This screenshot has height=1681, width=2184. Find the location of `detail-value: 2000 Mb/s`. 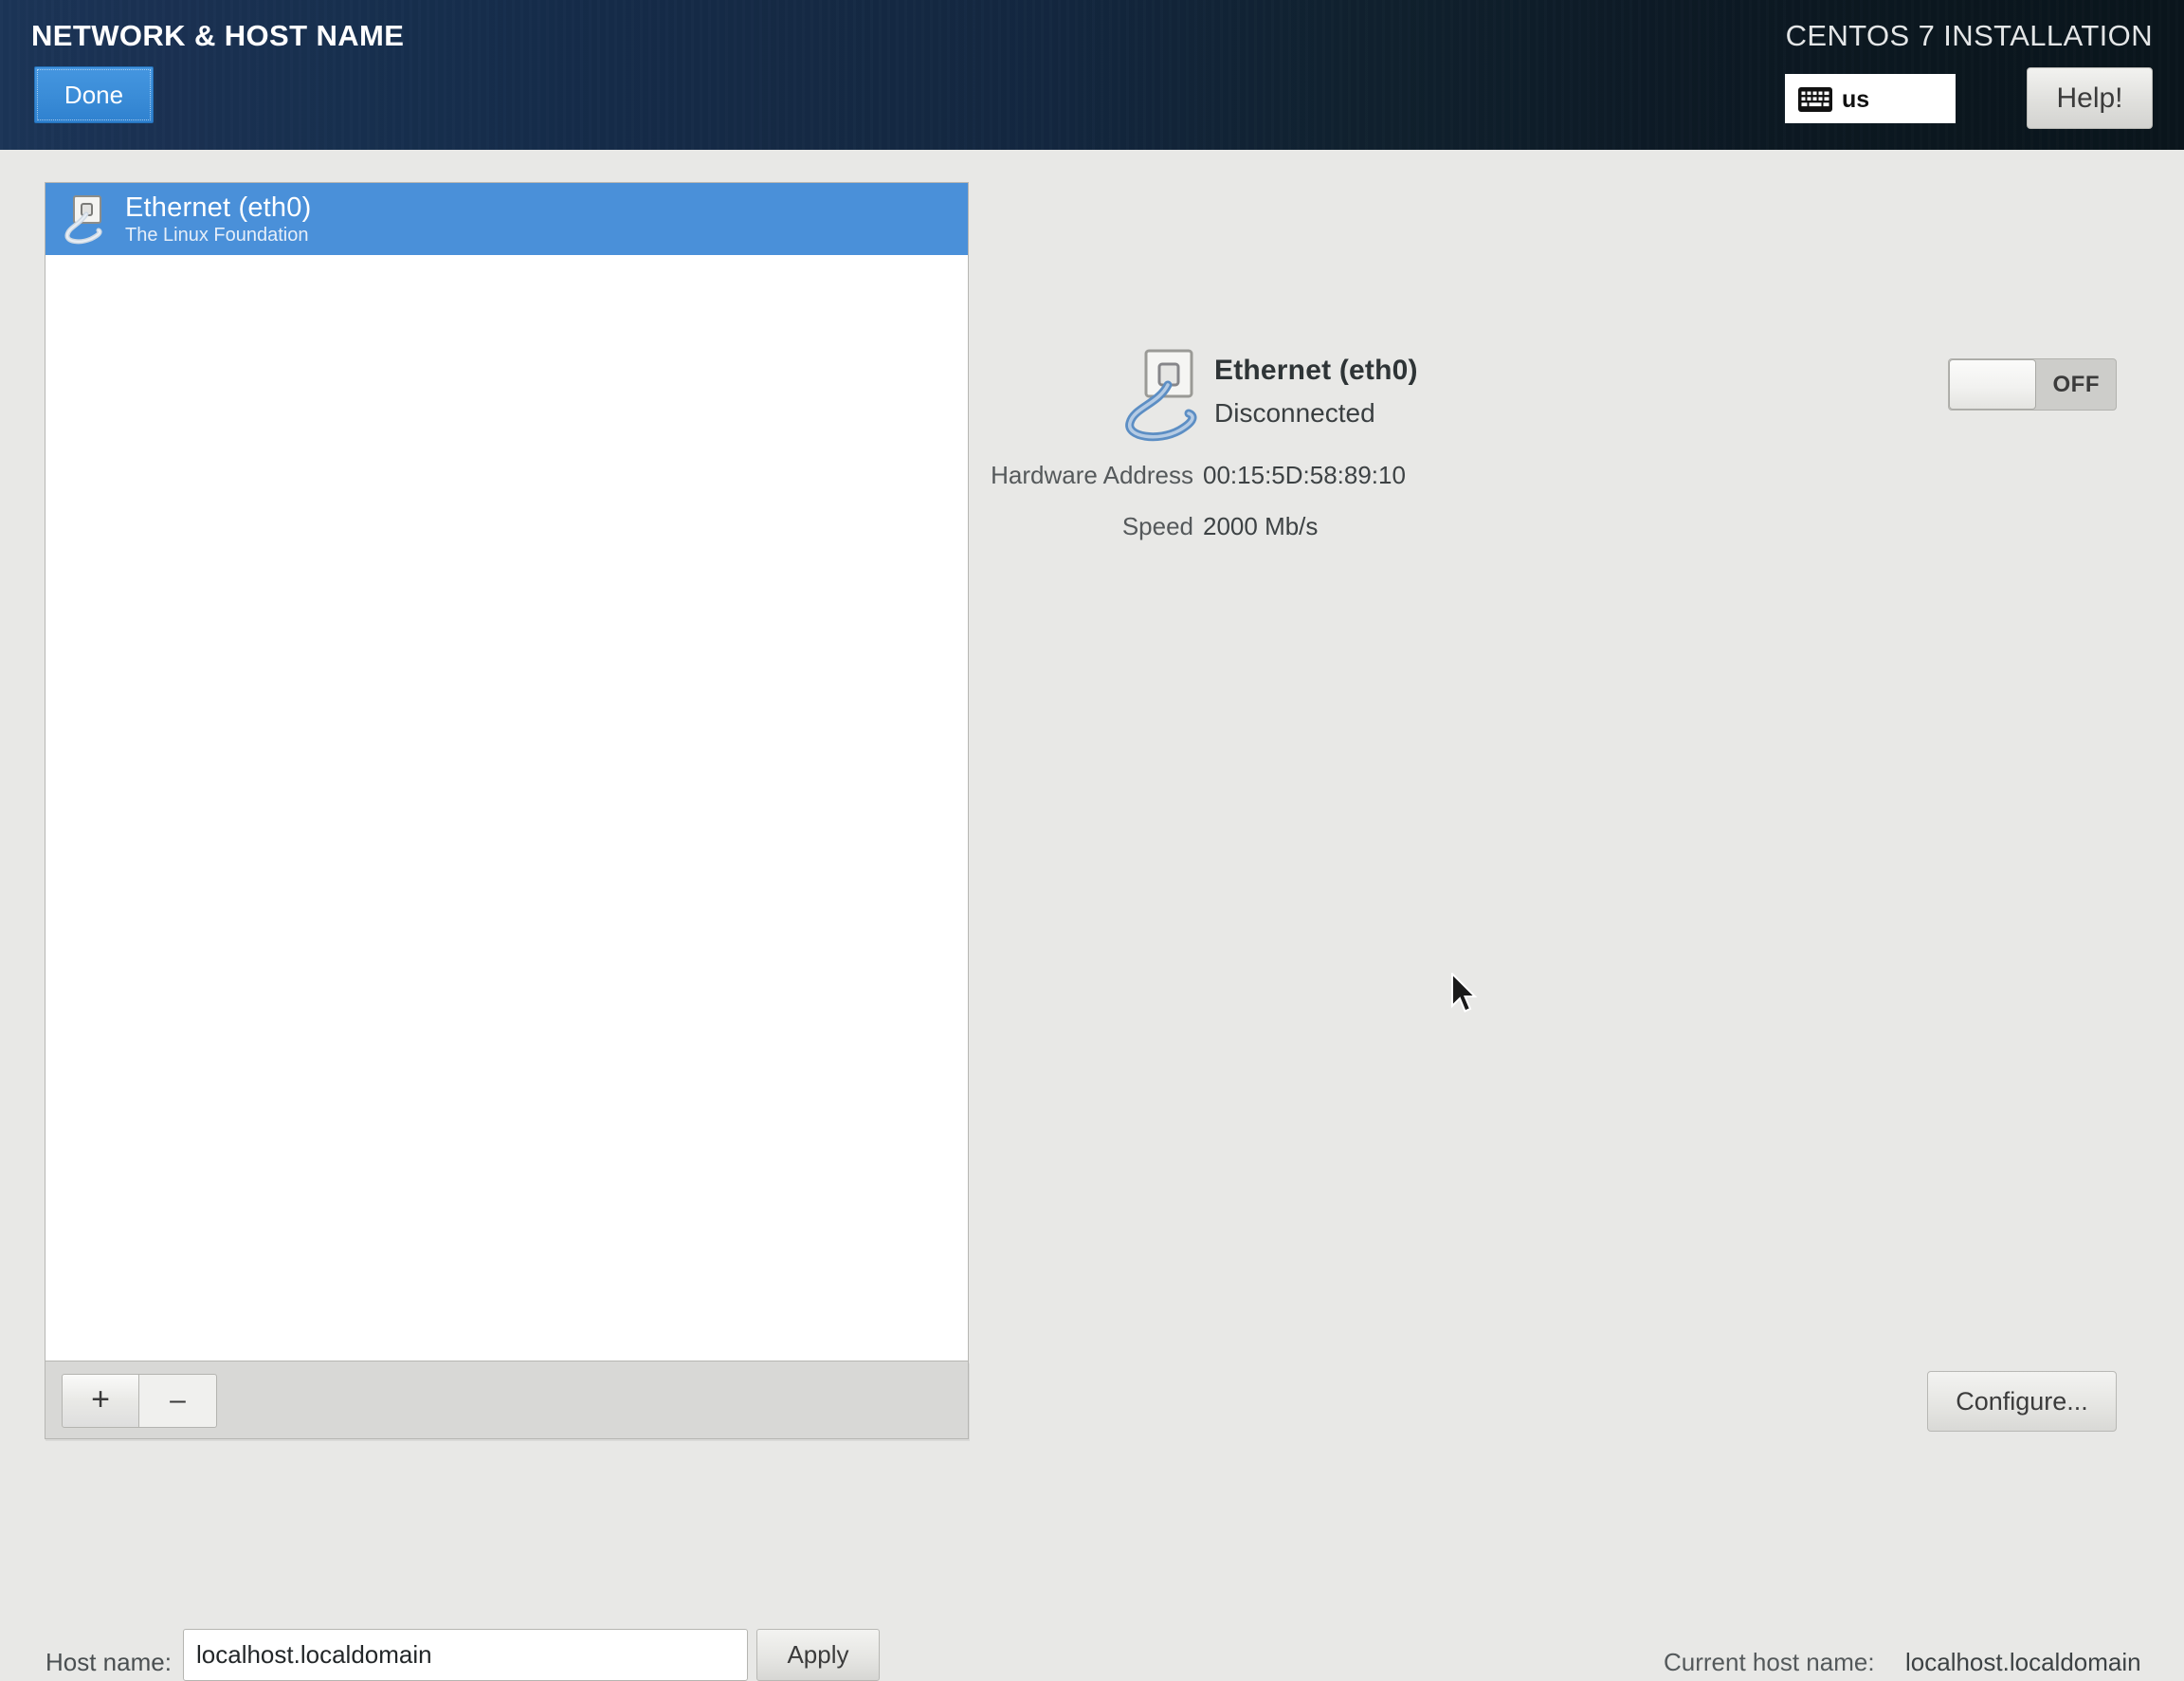

detail-value: 2000 Mb/s is located at coordinates (1261, 526).